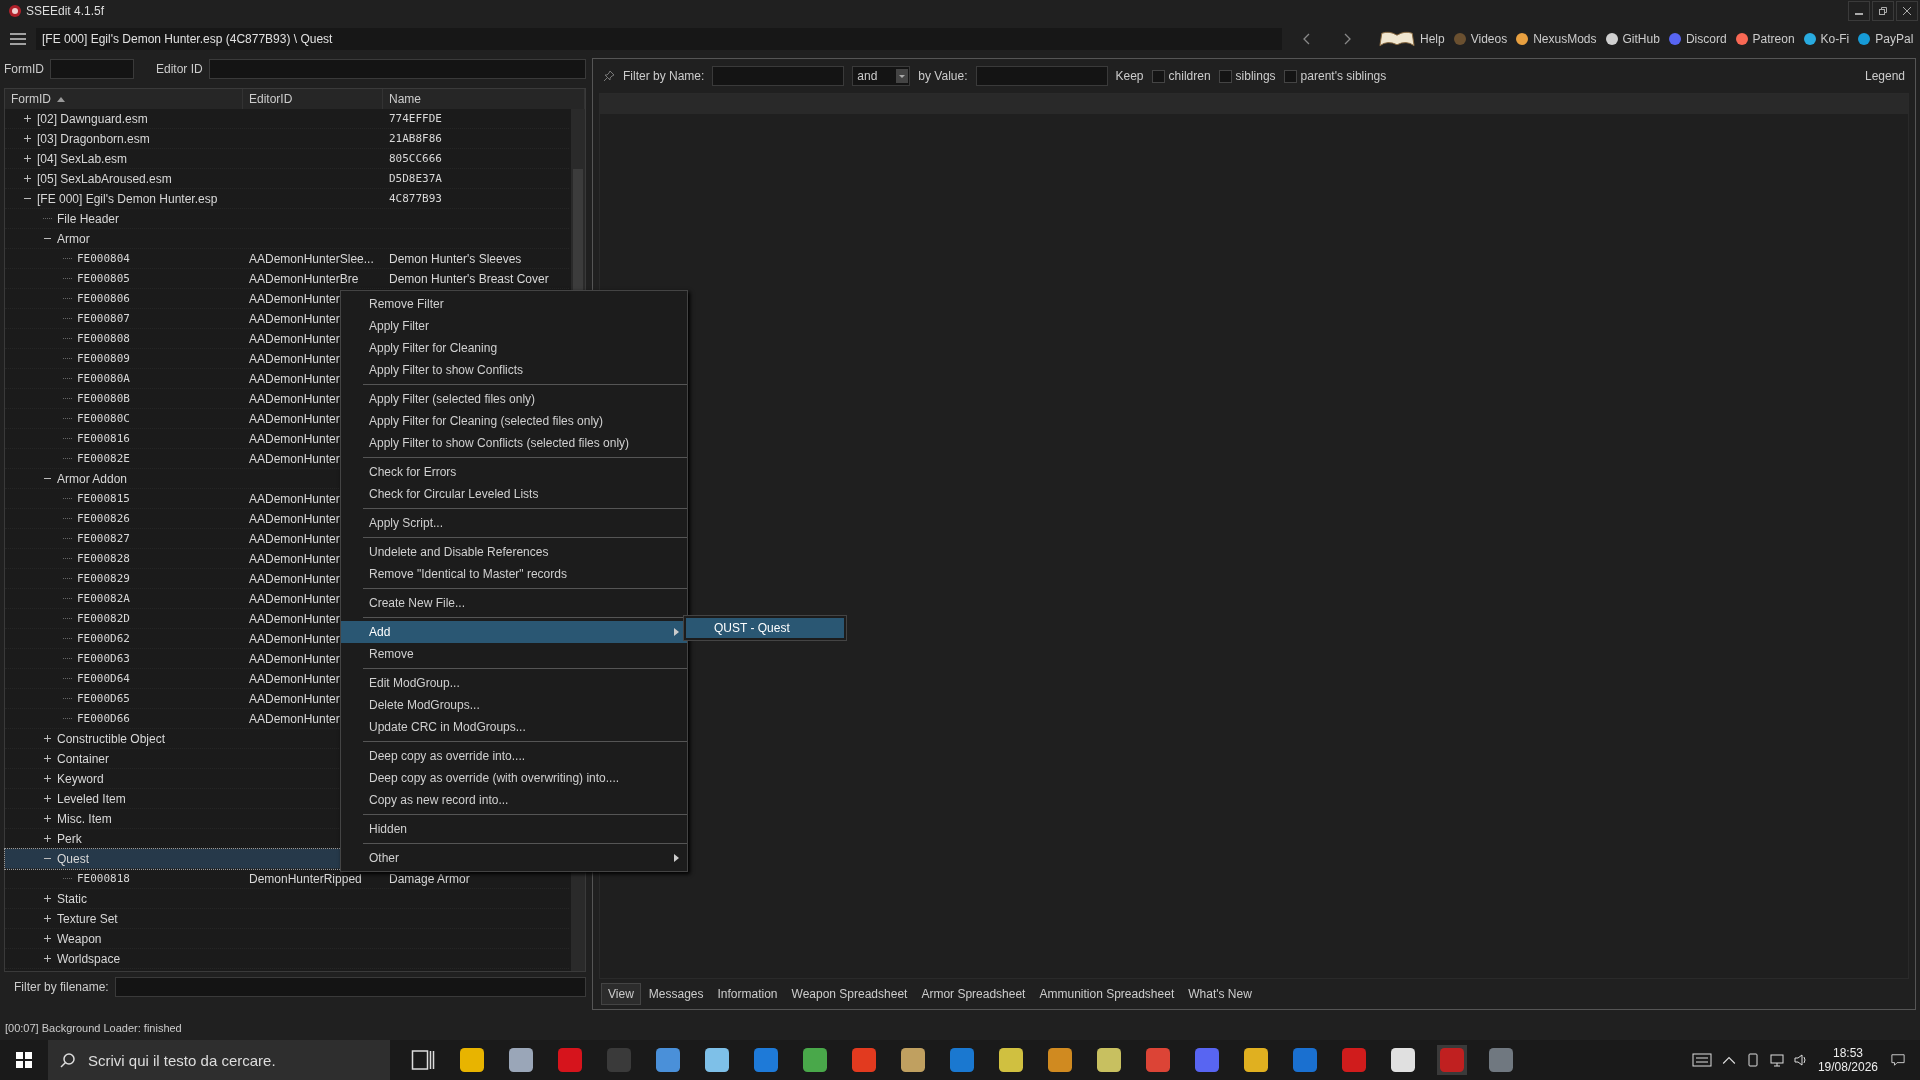  What do you see at coordinates (609, 76) in the screenshot?
I see `pin-icon` at bounding box center [609, 76].